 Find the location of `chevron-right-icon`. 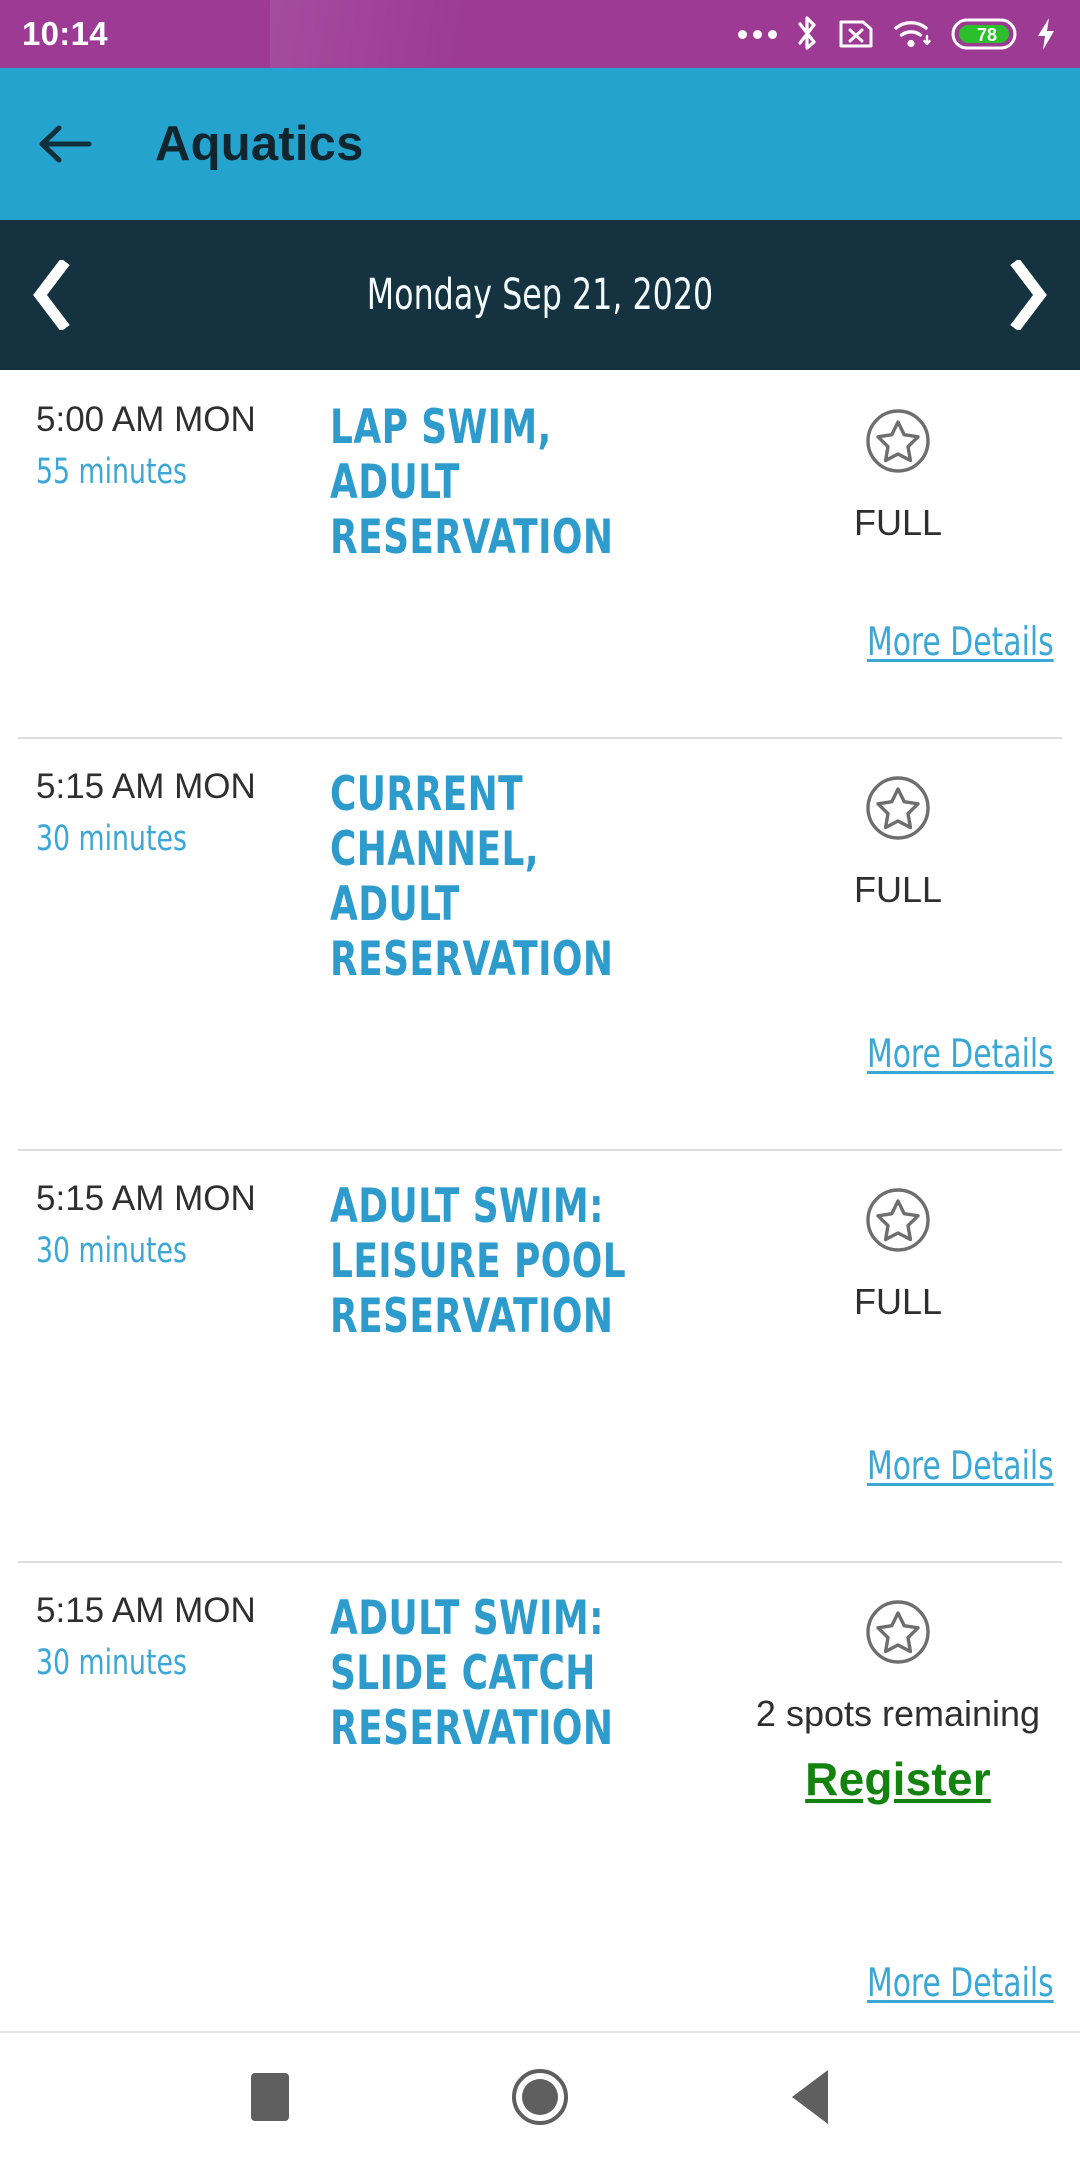

chevron-right-icon is located at coordinates (1028, 295).